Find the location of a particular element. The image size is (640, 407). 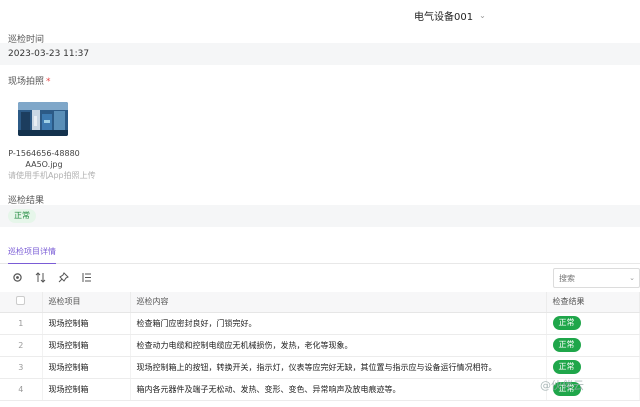

tab-inspection-details: 巡检项目详情 is located at coordinates (32, 255).